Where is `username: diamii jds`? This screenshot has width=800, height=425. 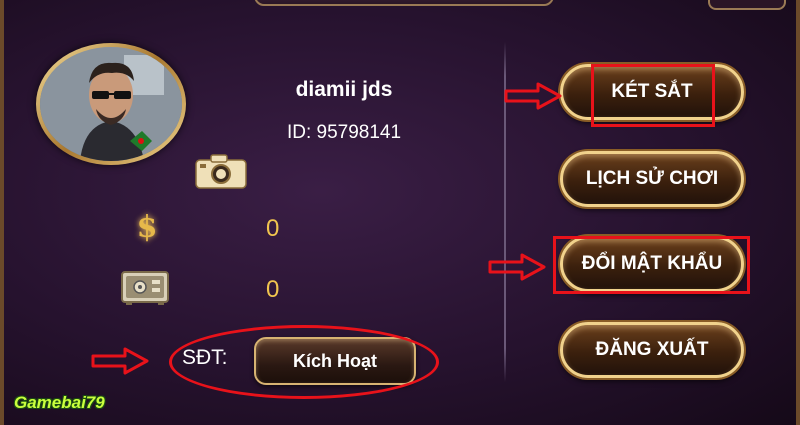 username: diamii jds is located at coordinates (344, 89).